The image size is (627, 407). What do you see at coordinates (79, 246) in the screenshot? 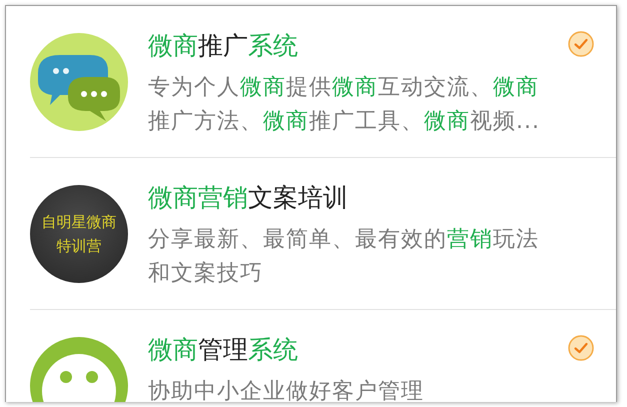
I see `badge-text: 特训营` at bounding box center [79, 246].